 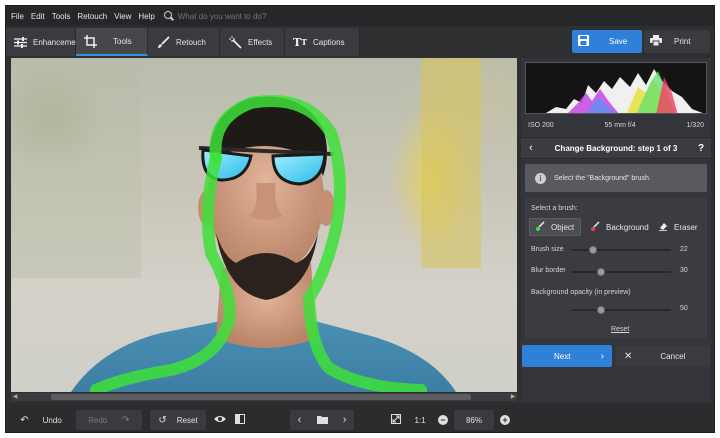 I want to click on tab-enhancement: Enhancement, so click(x=44, y=42).